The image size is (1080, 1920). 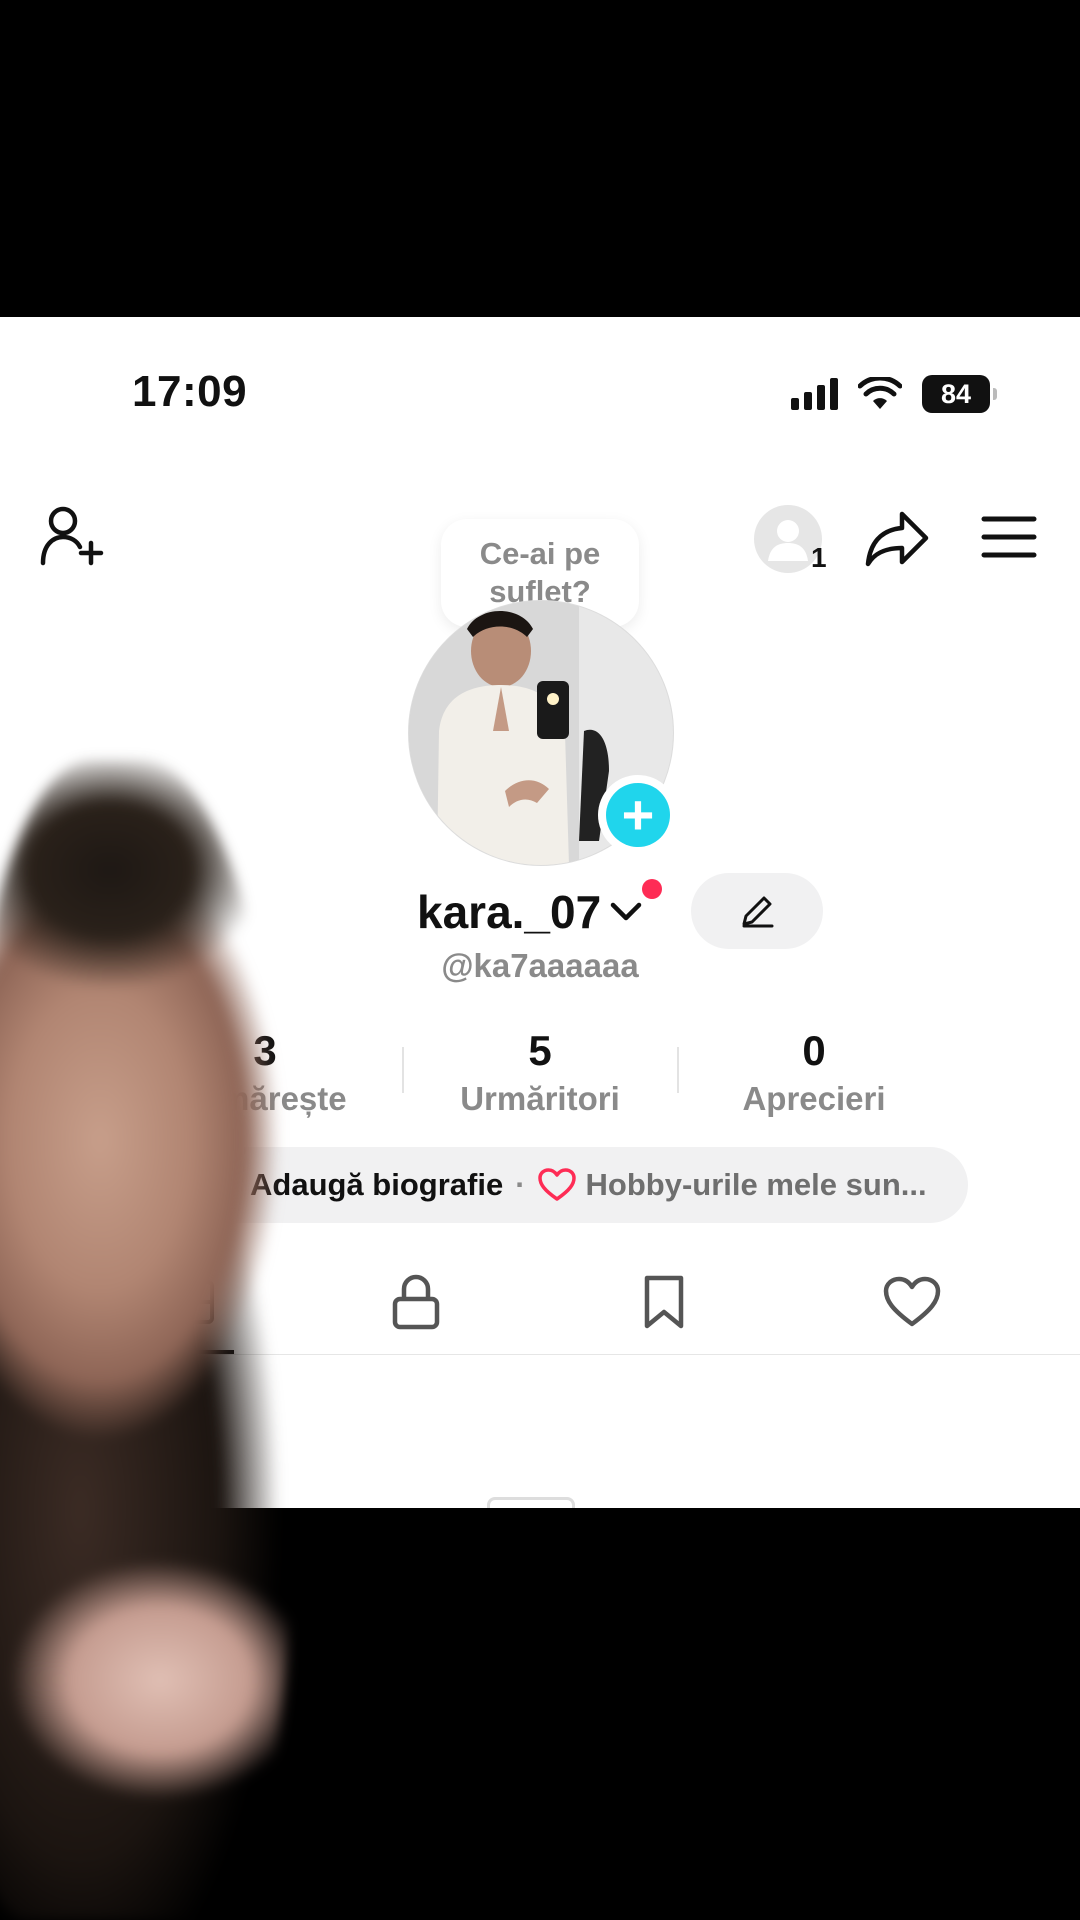 What do you see at coordinates (814, 1098) in the screenshot?
I see `likes-label: Aprecieri` at bounding box center [814, 1098].